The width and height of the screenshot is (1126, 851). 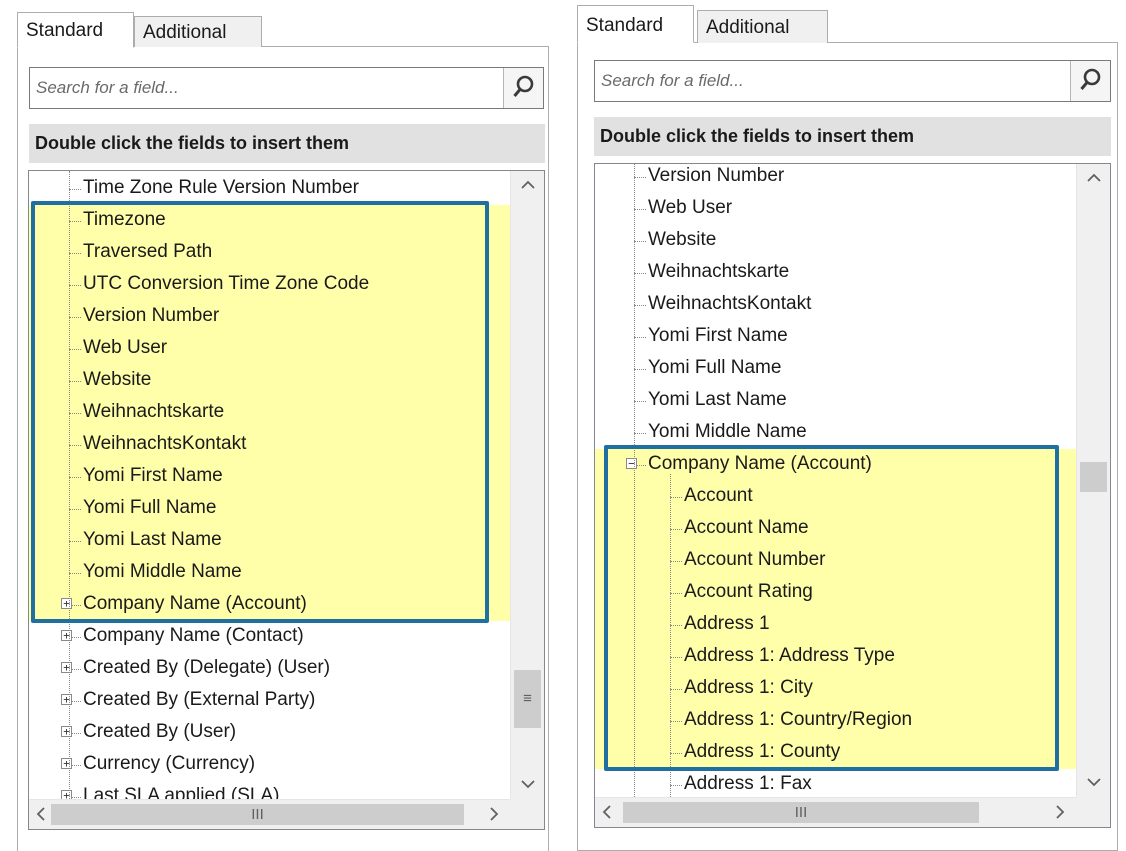 What do you see at coordinates (269, 253) in the screenshot?
I see `tree-field-item: Traversed Path` at bounding box center [269, 253].